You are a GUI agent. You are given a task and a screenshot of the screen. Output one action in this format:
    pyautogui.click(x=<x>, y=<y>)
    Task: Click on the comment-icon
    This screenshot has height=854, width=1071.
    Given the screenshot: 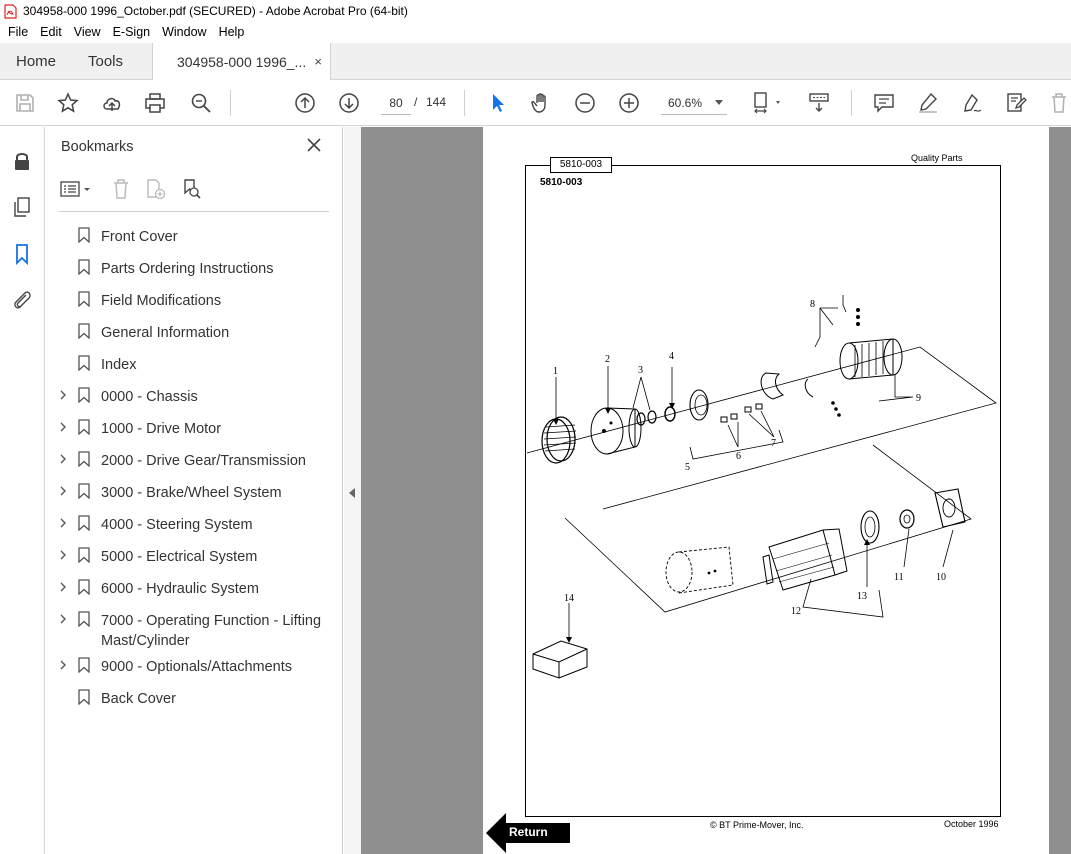 What is the action you would take?
    pyautogui.click(x=884, y=103)
    